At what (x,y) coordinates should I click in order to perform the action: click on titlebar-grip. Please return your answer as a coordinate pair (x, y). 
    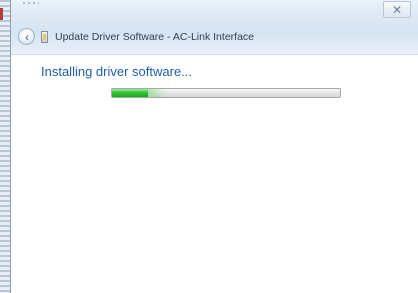
    Looking at the image, I should click on (31, 3).